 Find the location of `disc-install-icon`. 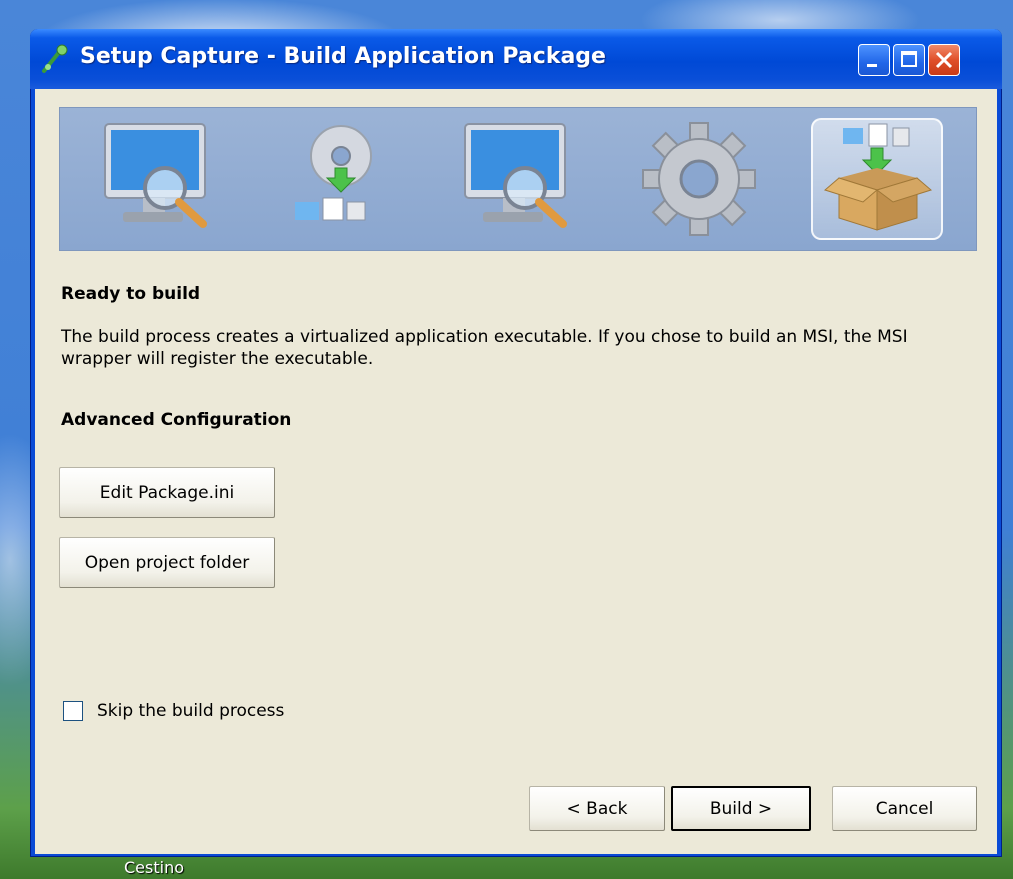

disc-install-icon is located at coordinates (333, 173).